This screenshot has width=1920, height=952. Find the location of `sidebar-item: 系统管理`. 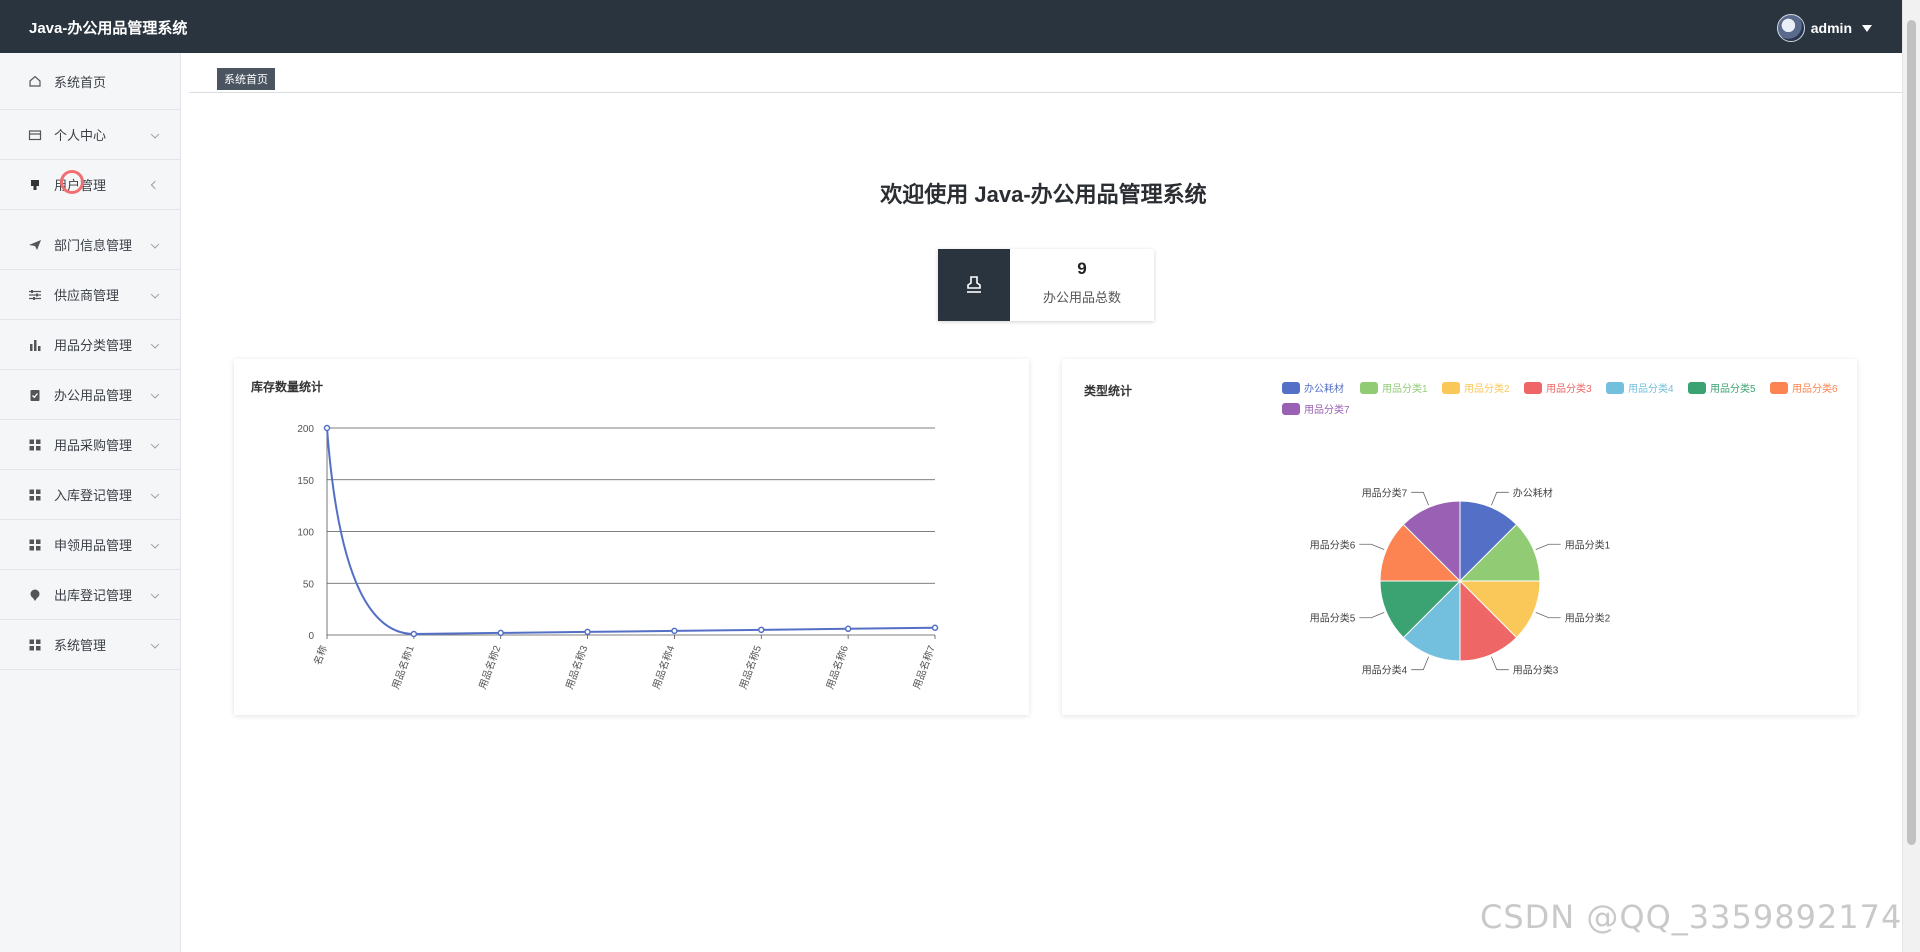

sidebar-item: 系统管理 is located at coordinates (90, 645).